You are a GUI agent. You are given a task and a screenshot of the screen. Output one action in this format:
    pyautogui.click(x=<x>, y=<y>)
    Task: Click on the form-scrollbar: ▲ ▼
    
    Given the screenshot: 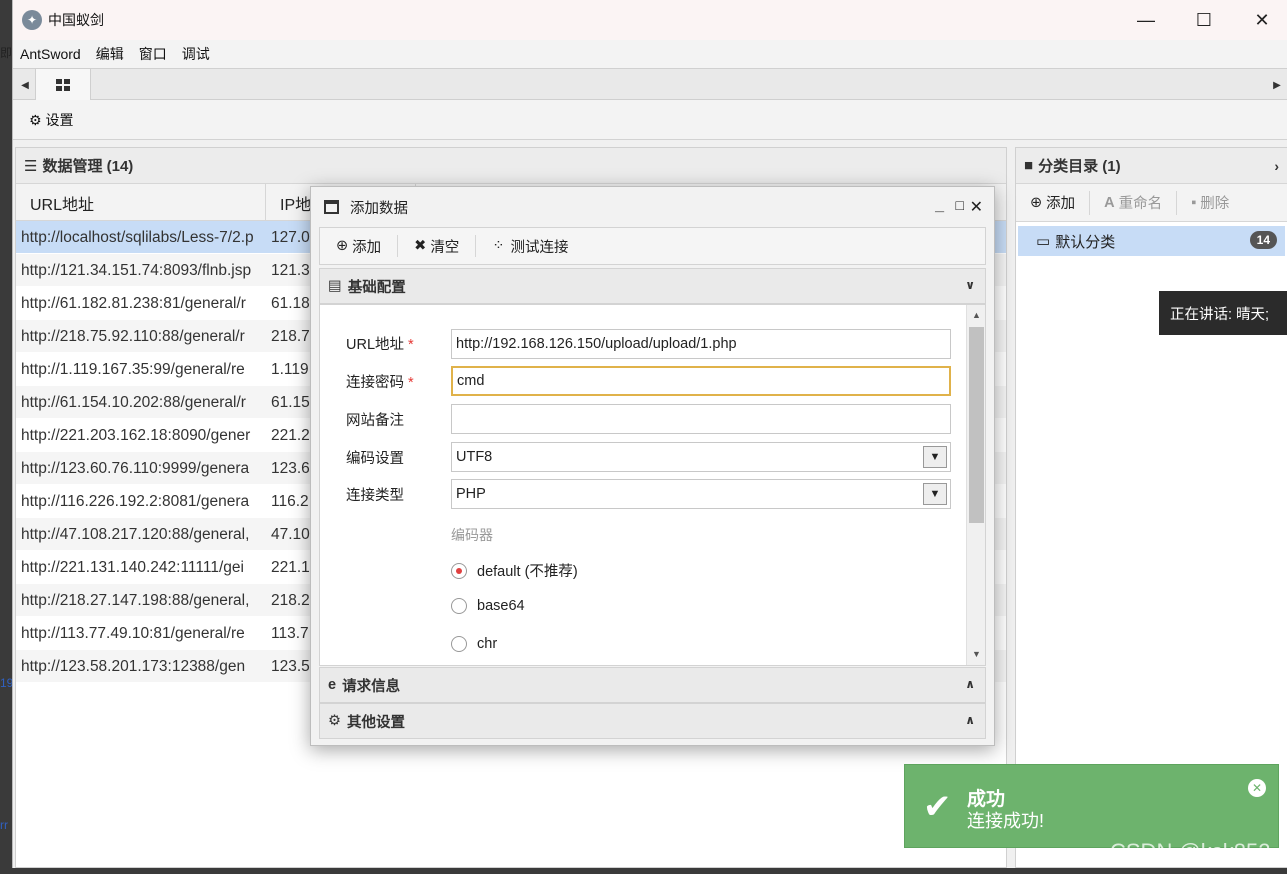 What is the action you would take?
    pyautogui.click(x=975, y=485)
    